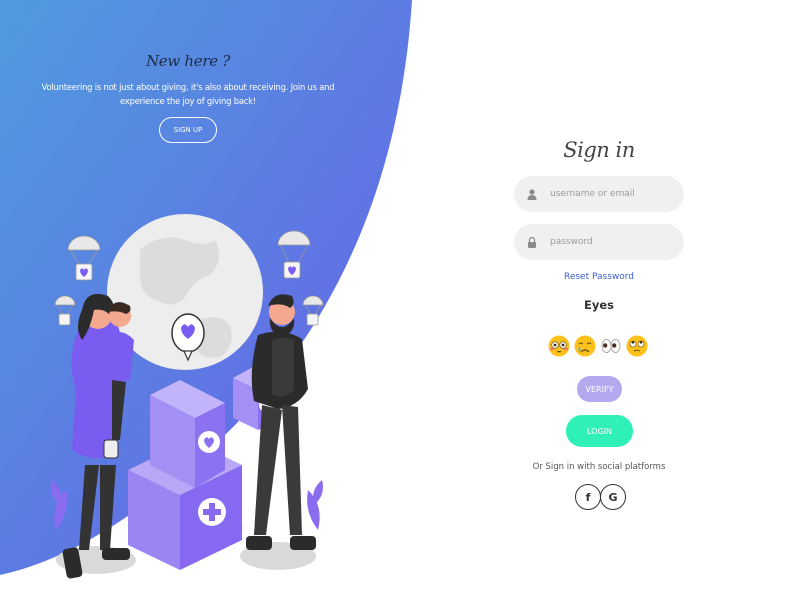 The width and height of the screenshot is (800, 600). What do you see at coordinates (599, 431) in the screenshot?
I see `login-button: LOGIN` at bounding box center [599, 431].